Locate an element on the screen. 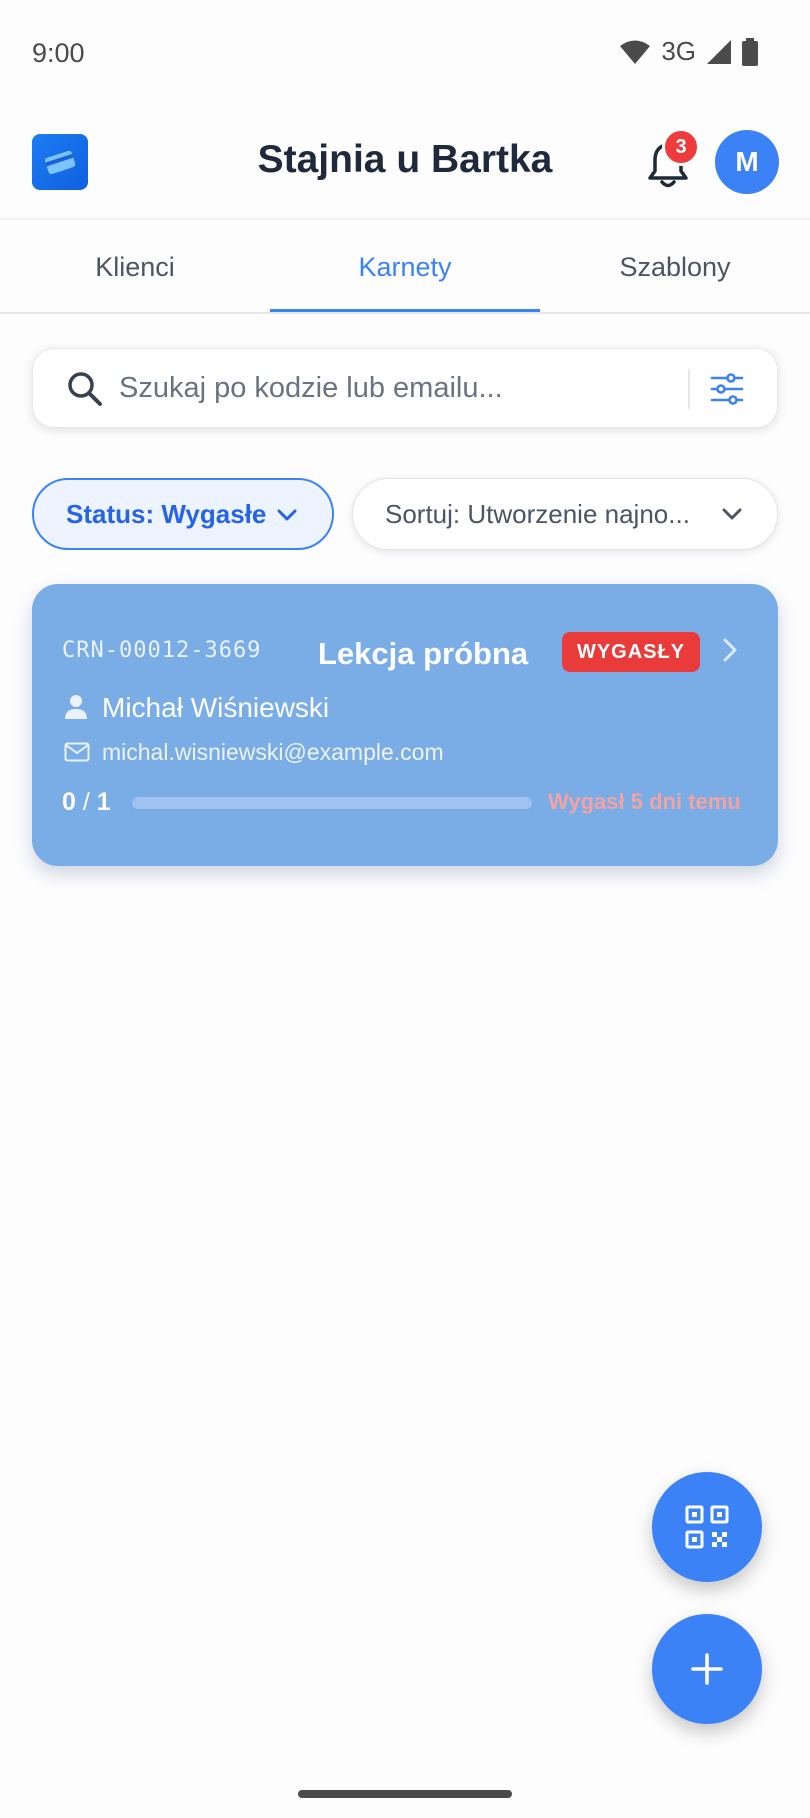 The height and width of the screenshot is (1818, 810). usage-used: 0 is located at coordinates (69, 802).